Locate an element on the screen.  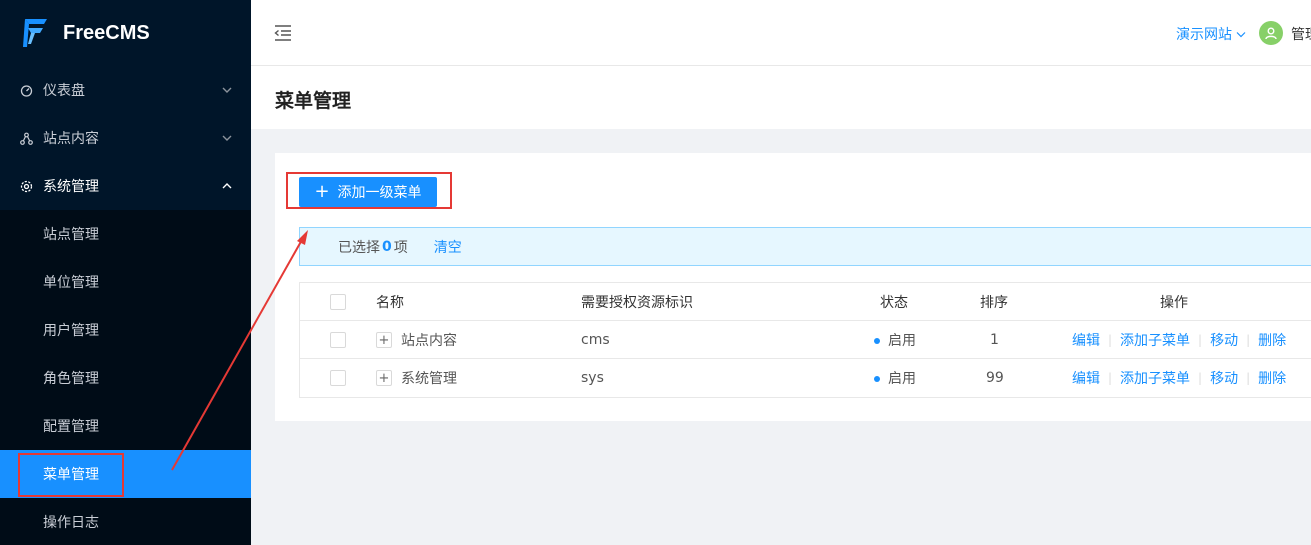
column-header-sort: 排序 is located at coordinates (994, 302).